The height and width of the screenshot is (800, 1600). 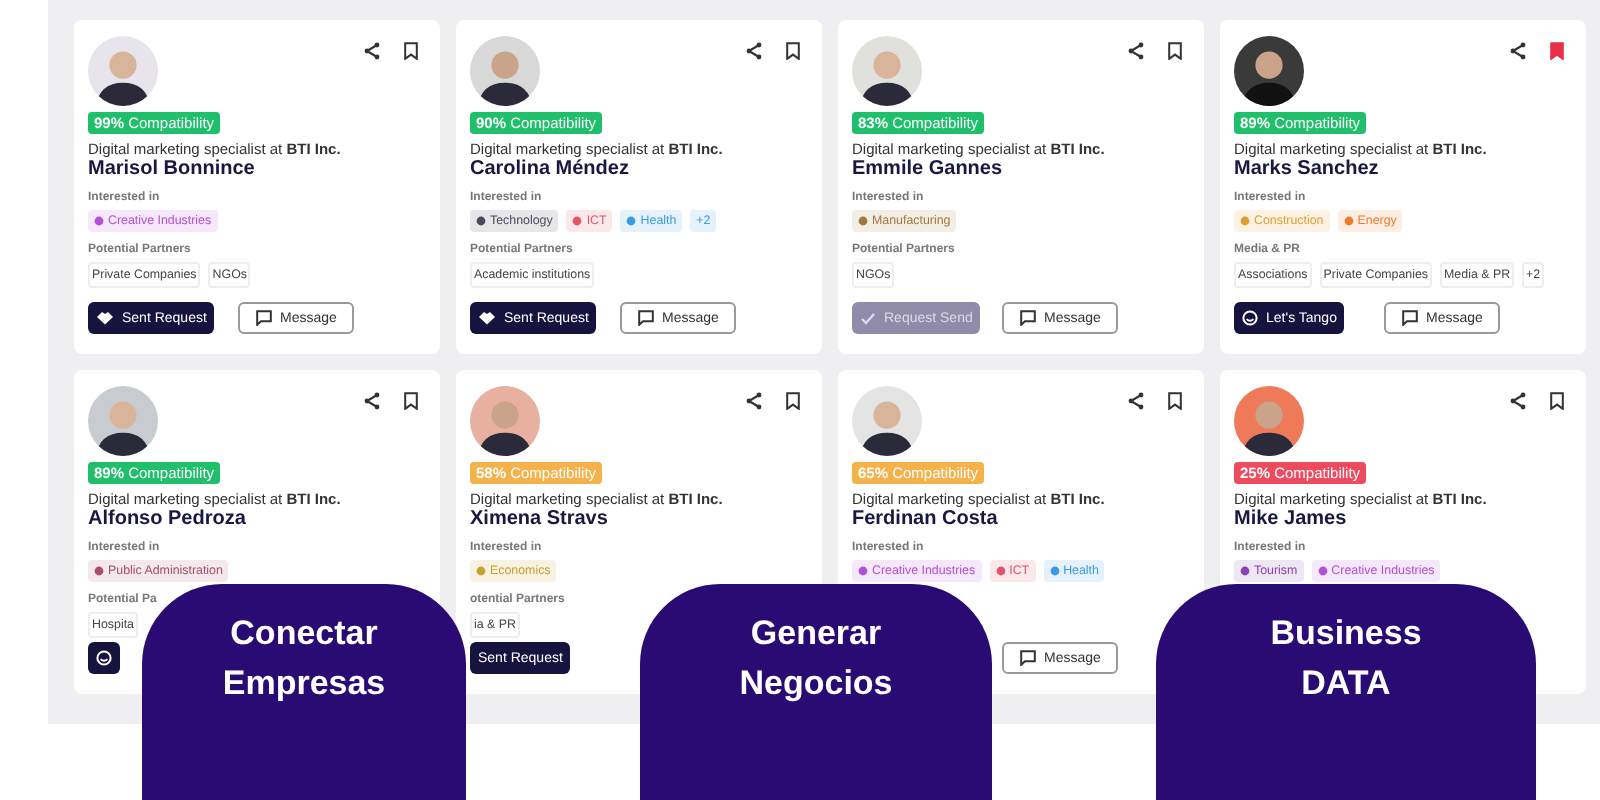 I want to click on person-name: Ferdinan Costa, so click(x=925, y=519).